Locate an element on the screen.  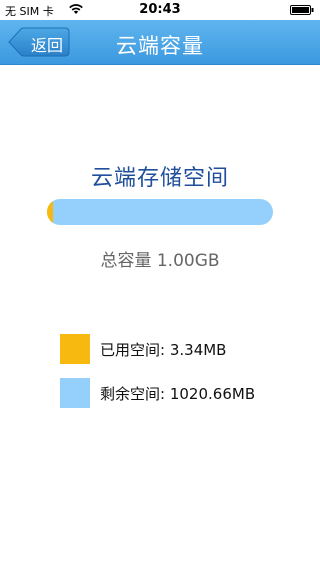
total-capacity: 总容量 1.00GB is located at coordinates (160, 258).